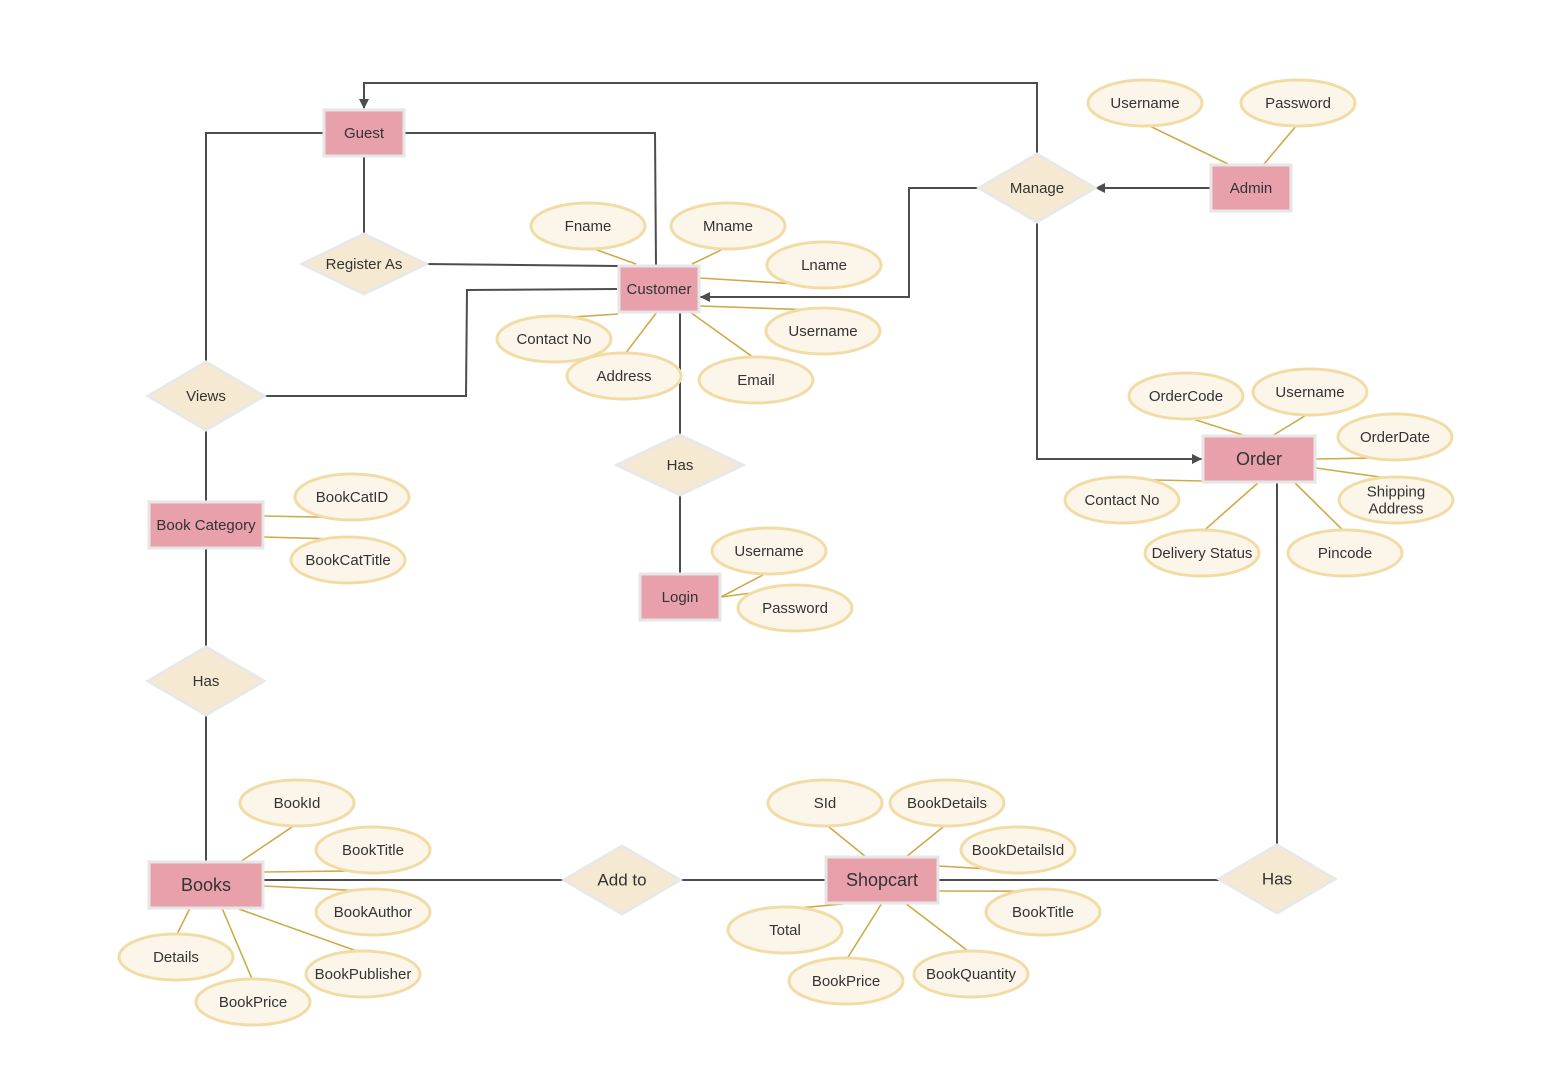 This screenshot has height=1074, width=1556. I want to click on entity-login-label: Login, so click(680, 597).